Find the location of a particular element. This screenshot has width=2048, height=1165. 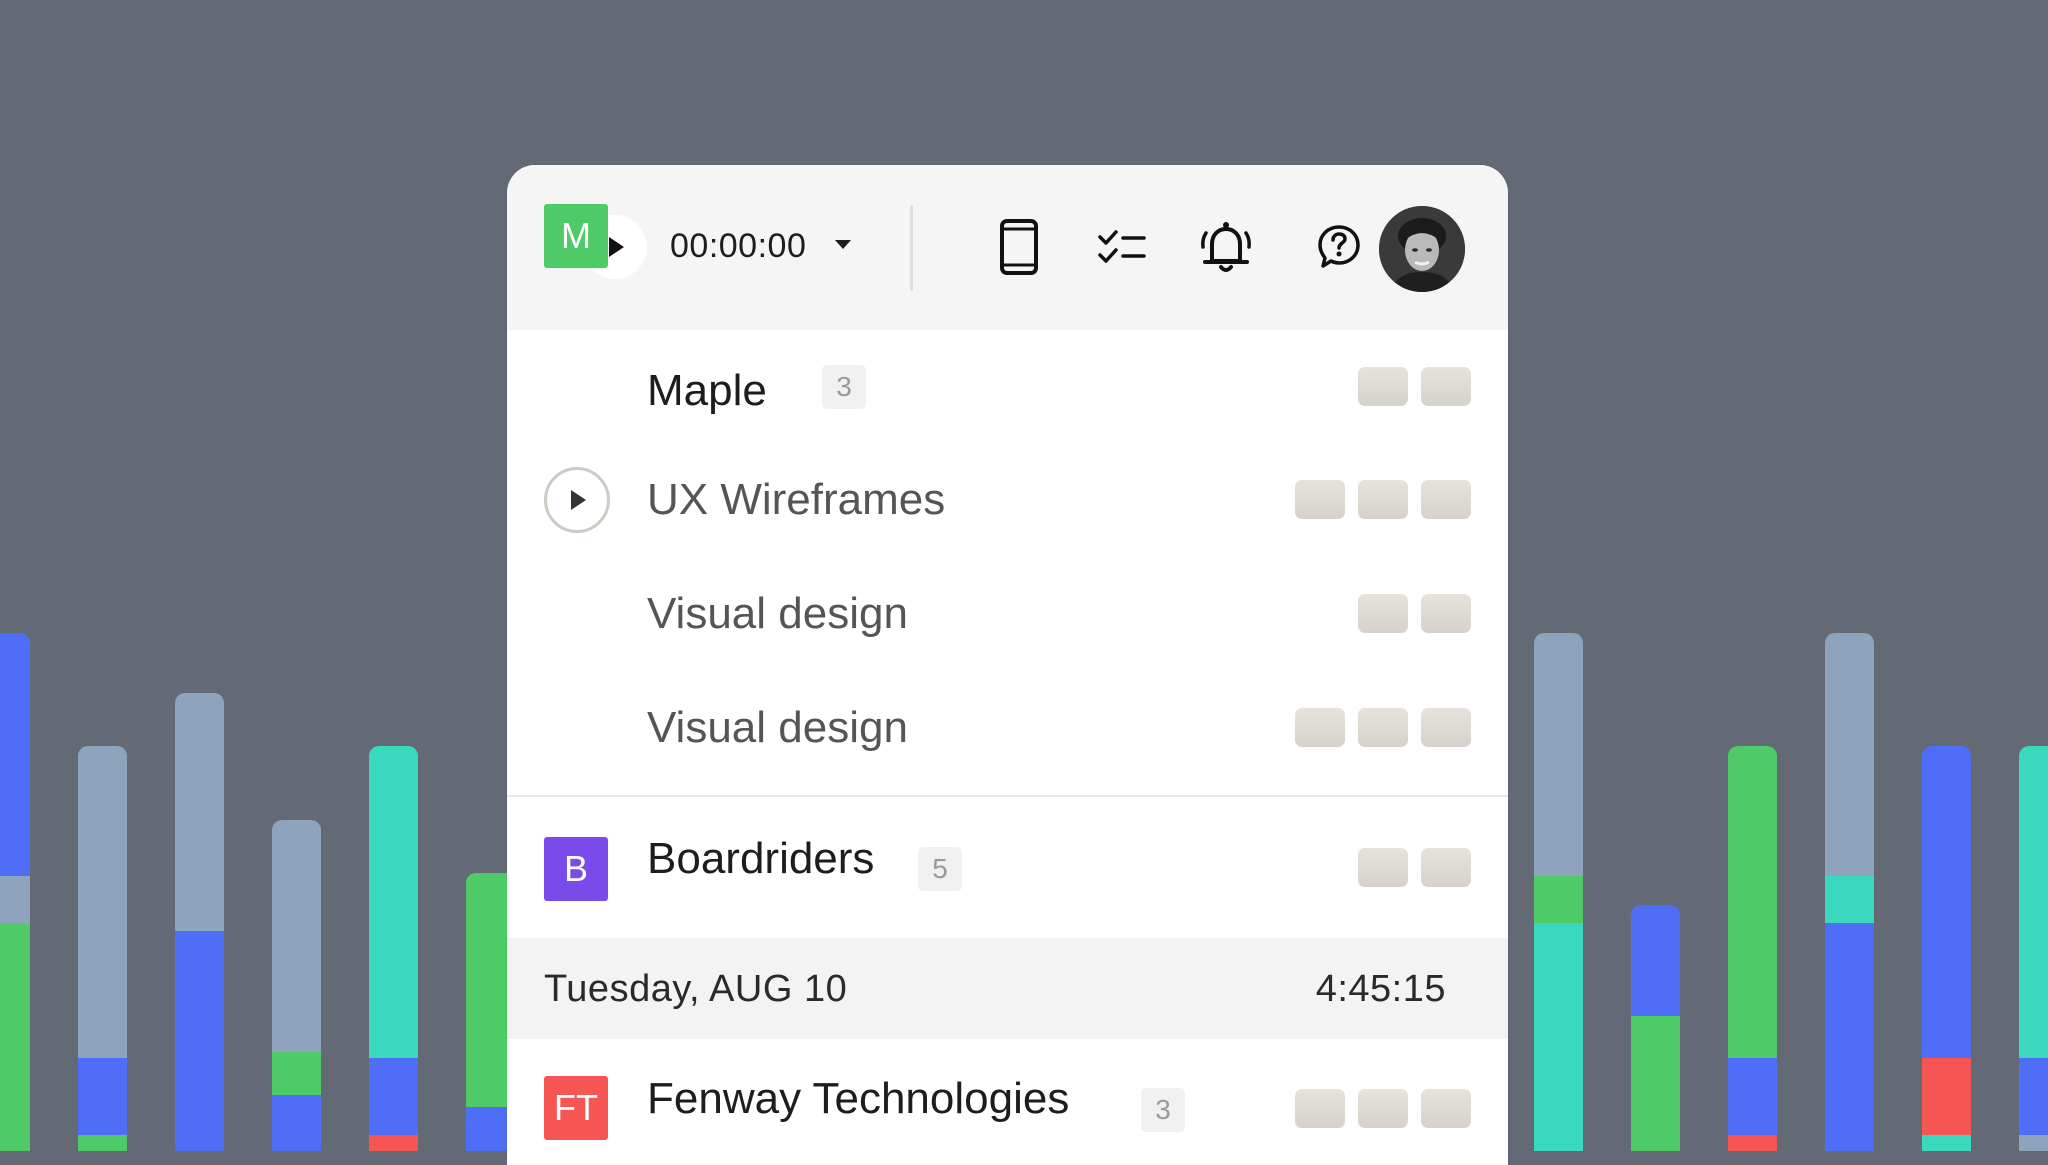

client-badge: M is located at coordinates (576, 236).